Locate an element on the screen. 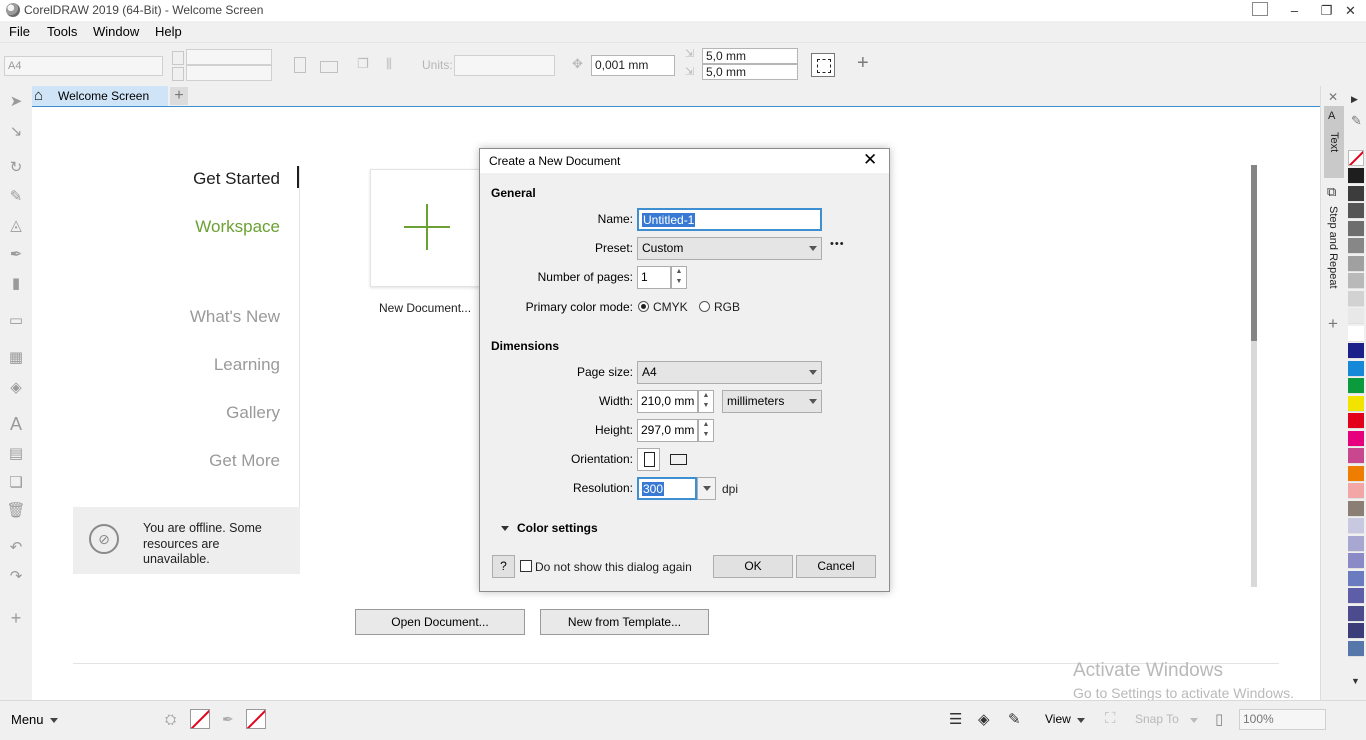  preset-more-button: ••• is located at coordinates (837, 244).